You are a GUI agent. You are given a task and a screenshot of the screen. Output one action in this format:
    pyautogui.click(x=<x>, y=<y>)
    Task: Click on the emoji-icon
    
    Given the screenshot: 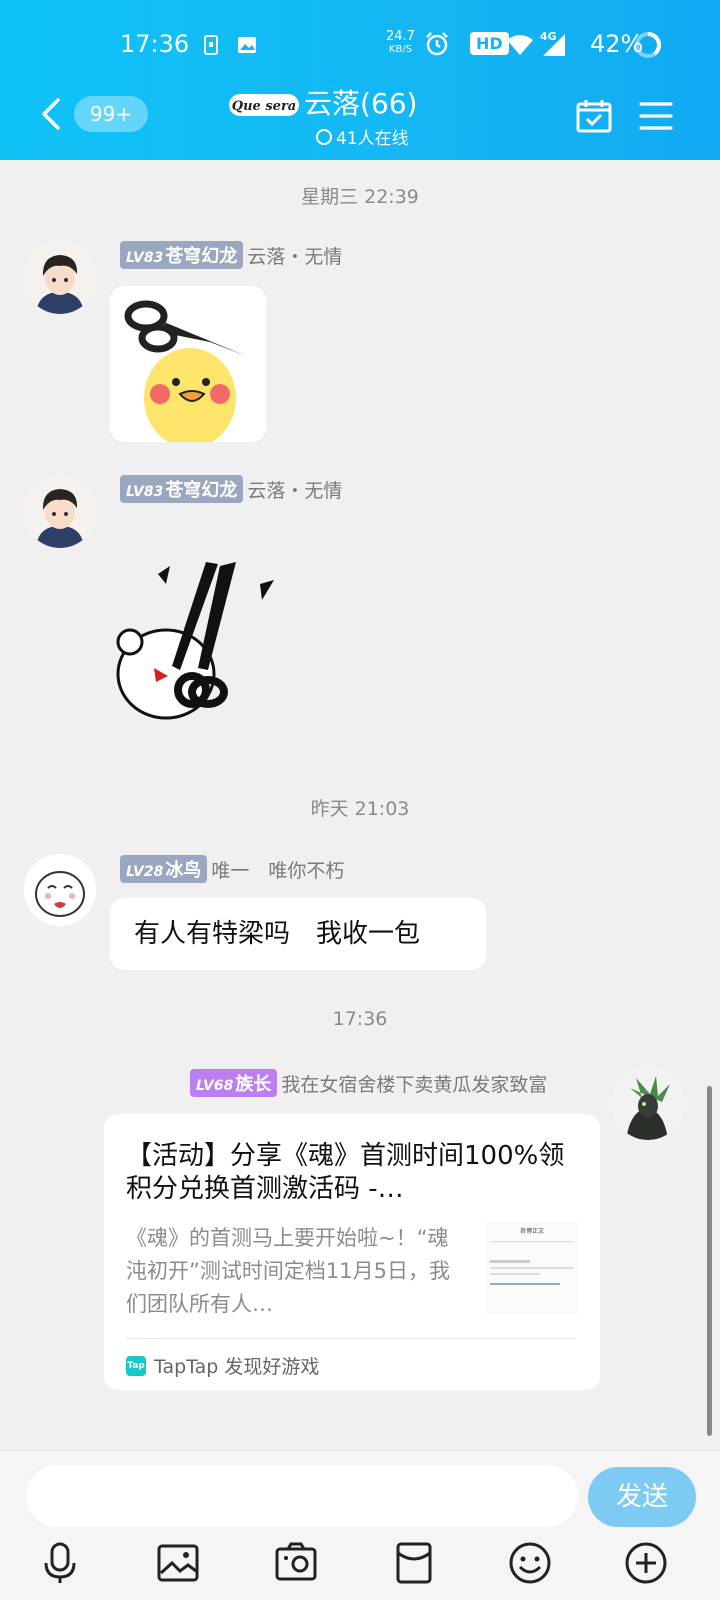 What is the action you would take?
    pyautogui.click(x=530, y=1563)
    